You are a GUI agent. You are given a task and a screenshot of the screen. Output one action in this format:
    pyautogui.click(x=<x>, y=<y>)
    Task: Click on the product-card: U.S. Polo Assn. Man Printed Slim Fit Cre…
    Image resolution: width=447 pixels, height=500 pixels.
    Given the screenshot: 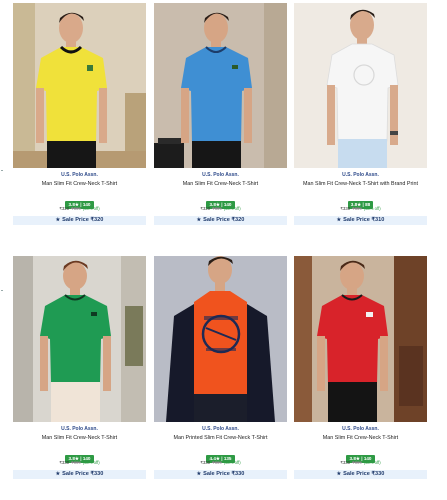 What is the action you would take?
    pyautogui.click(x=220, y=367)
    